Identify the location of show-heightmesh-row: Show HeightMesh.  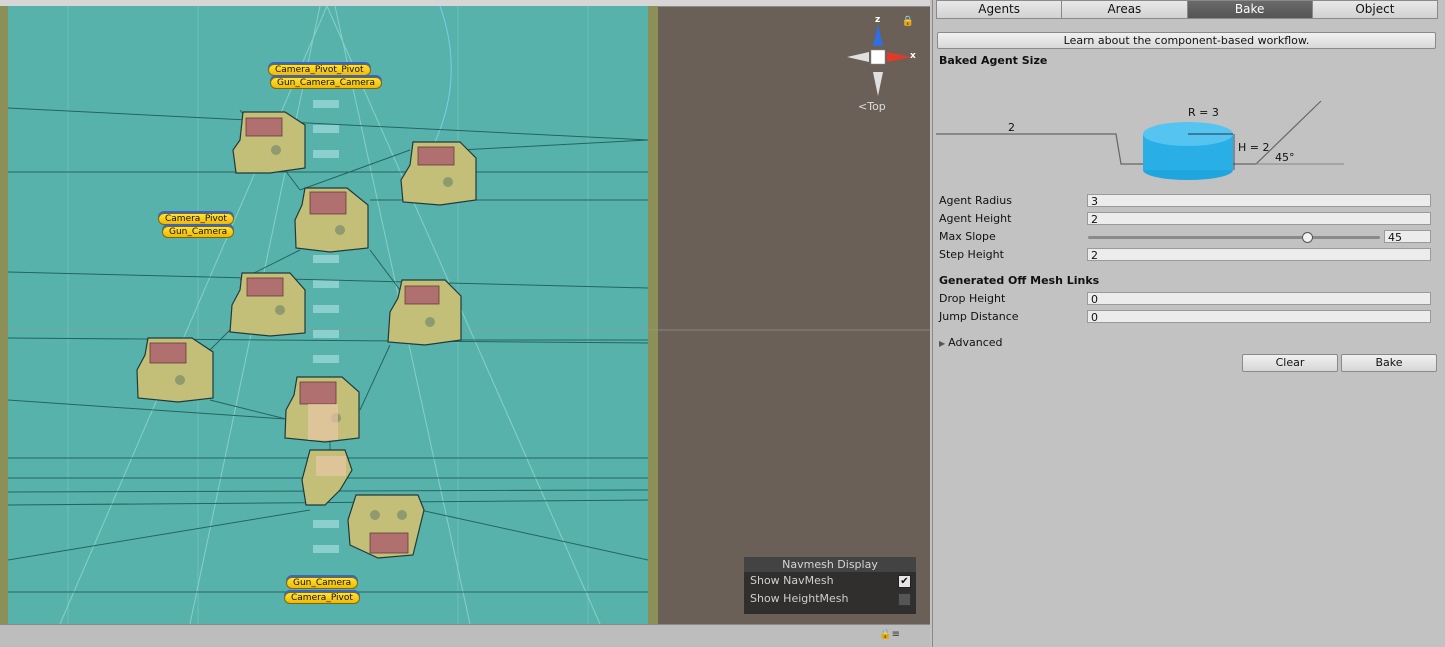
(830, 599).